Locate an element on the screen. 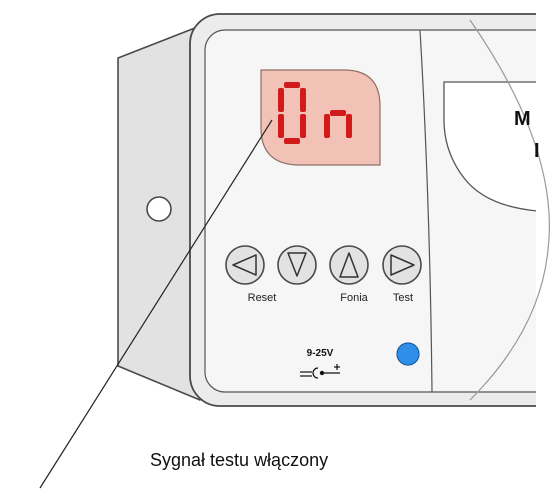 Image resolution: width=552 pixels, height=490 pixels. right-arrow-button is located at coordinates (402, 265).